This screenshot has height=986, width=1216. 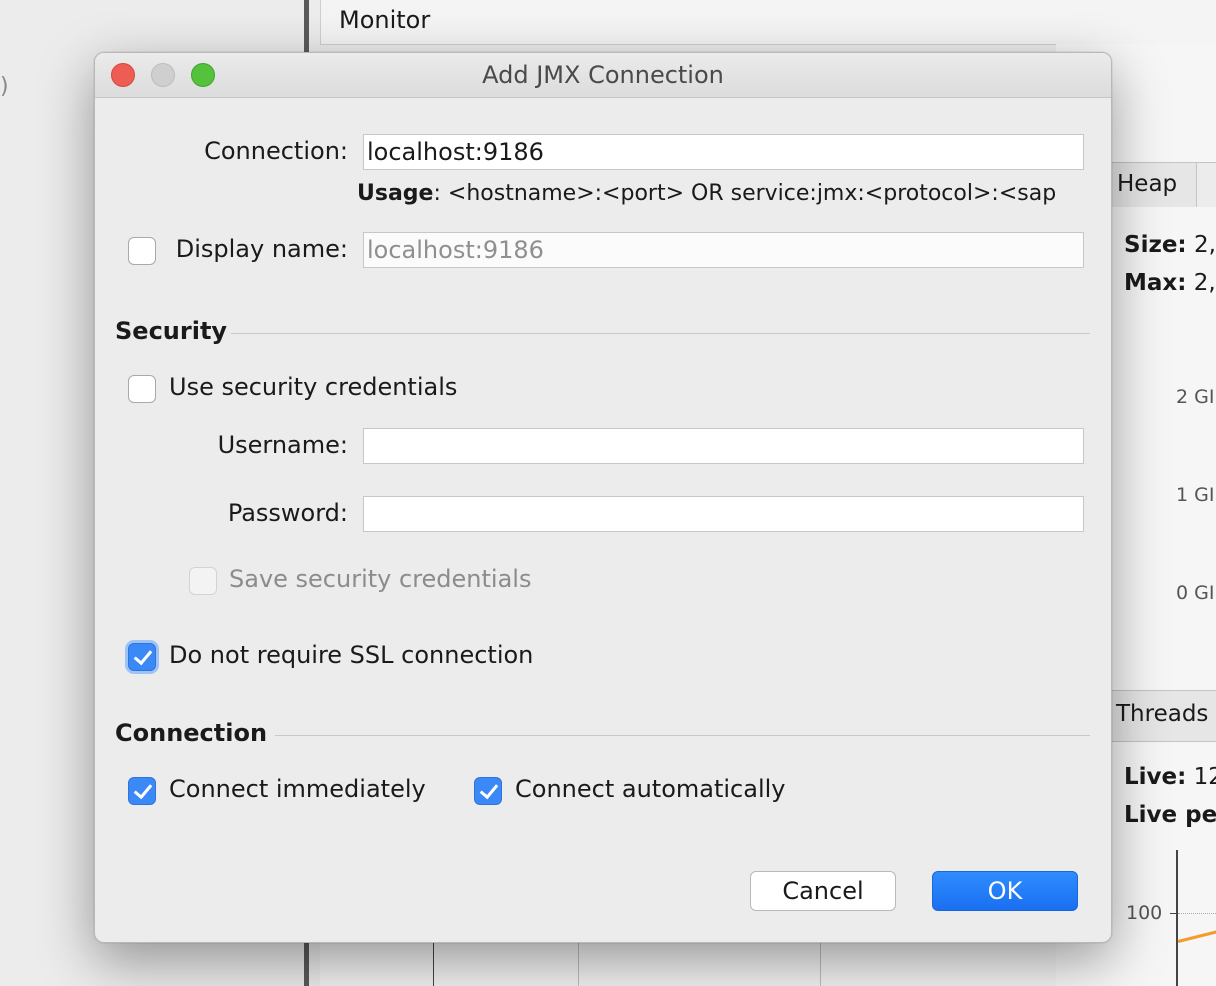 I want to click on tab-monitor-label: Monitor, so click(x=385, y=20).